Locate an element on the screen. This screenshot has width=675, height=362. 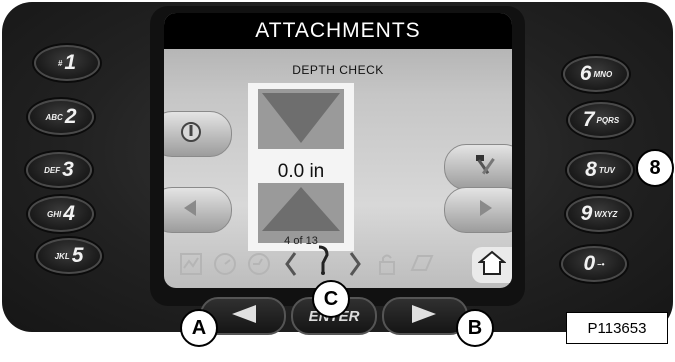
key-digit: 3 is located at coordinates (68, 169).